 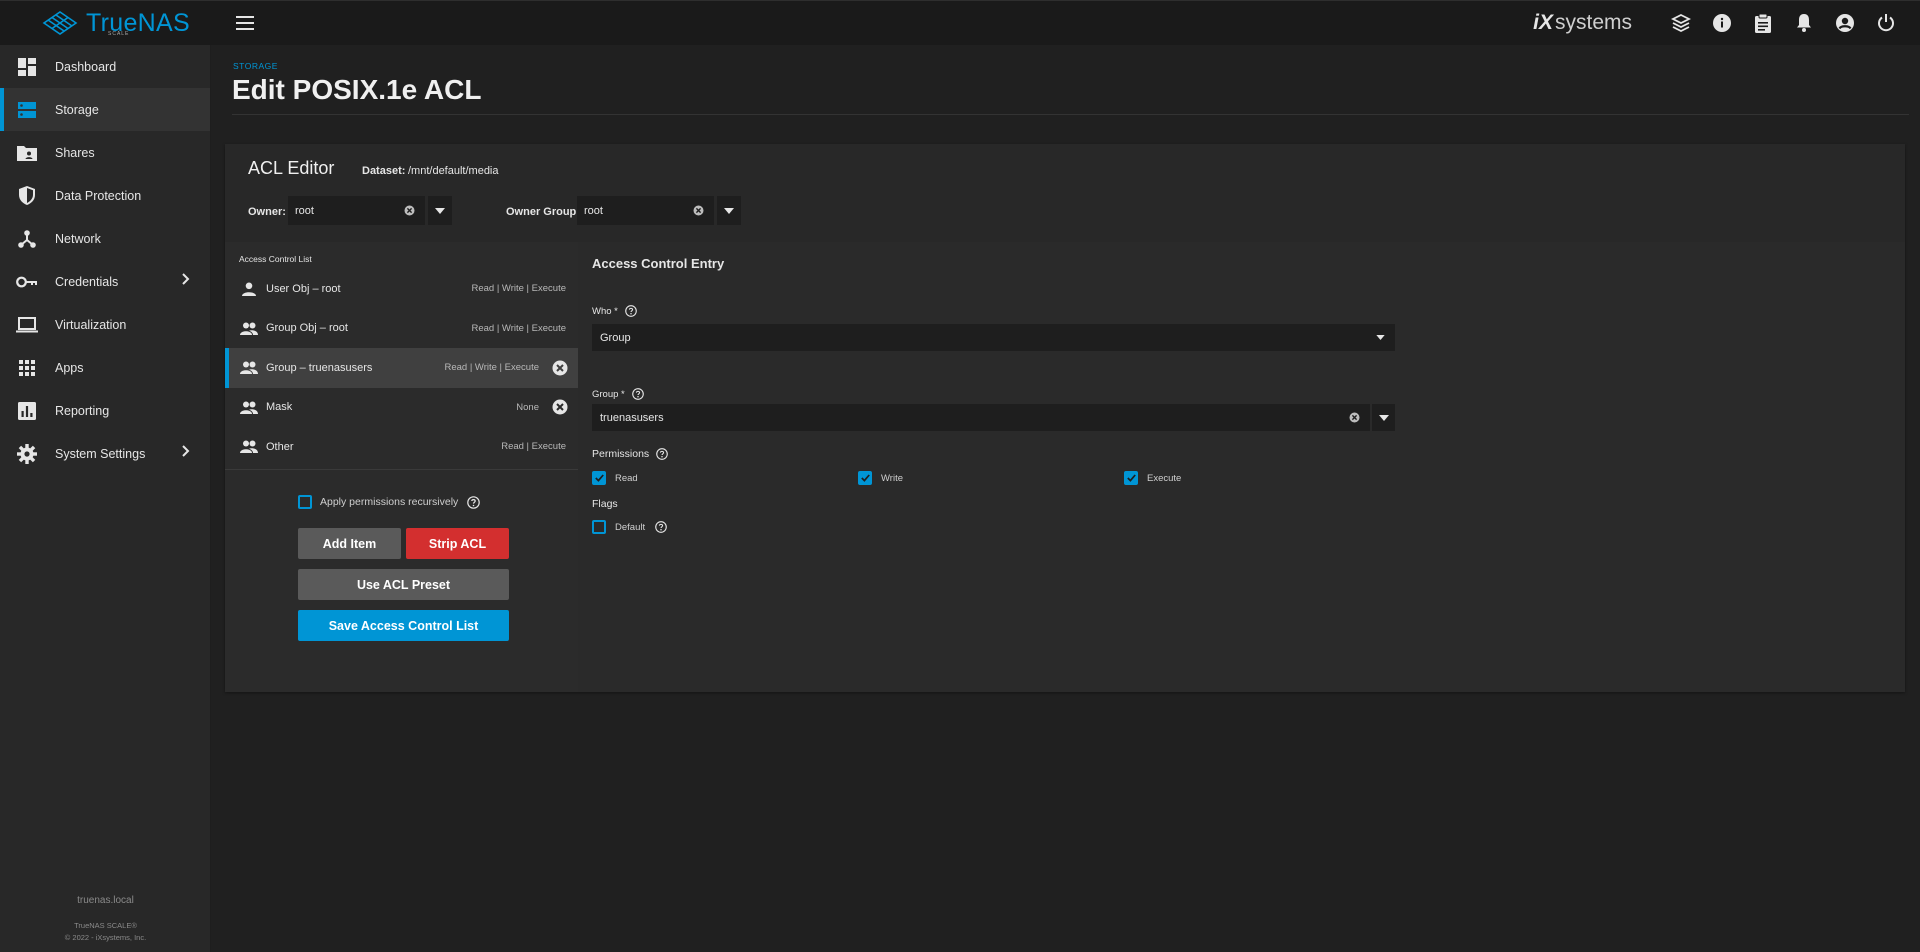 I want to click on save-acl-button: Save Access Control List, so click(x=403, y=625).